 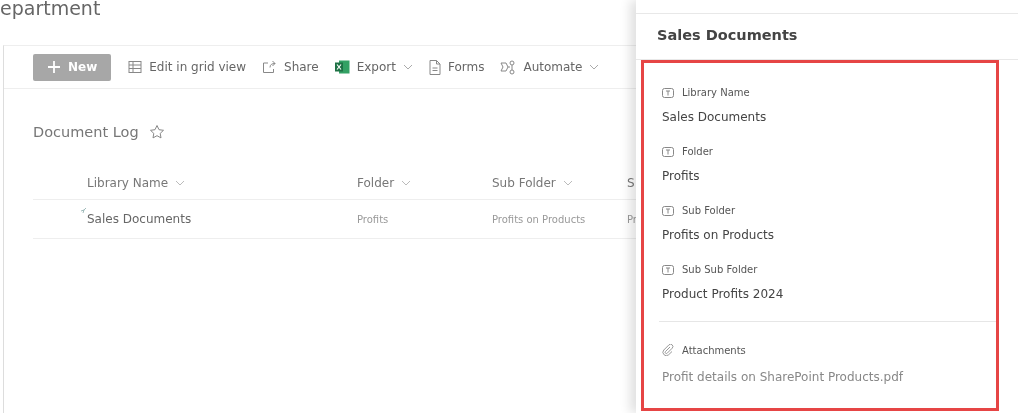 What do you see at coordinates (668, 350) in the screenshot?
I see `paperclip-icon` at bounding box center [668, 350].